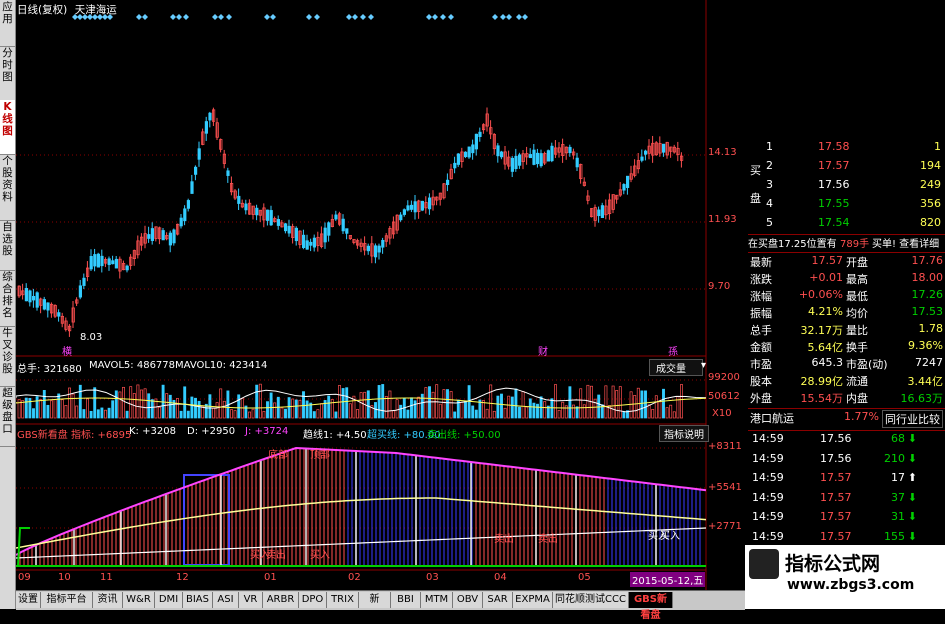  What do you see at coordinates (543, 350) in the screenshot?
I see `event-label: 财` at bounding box center [543, 350].